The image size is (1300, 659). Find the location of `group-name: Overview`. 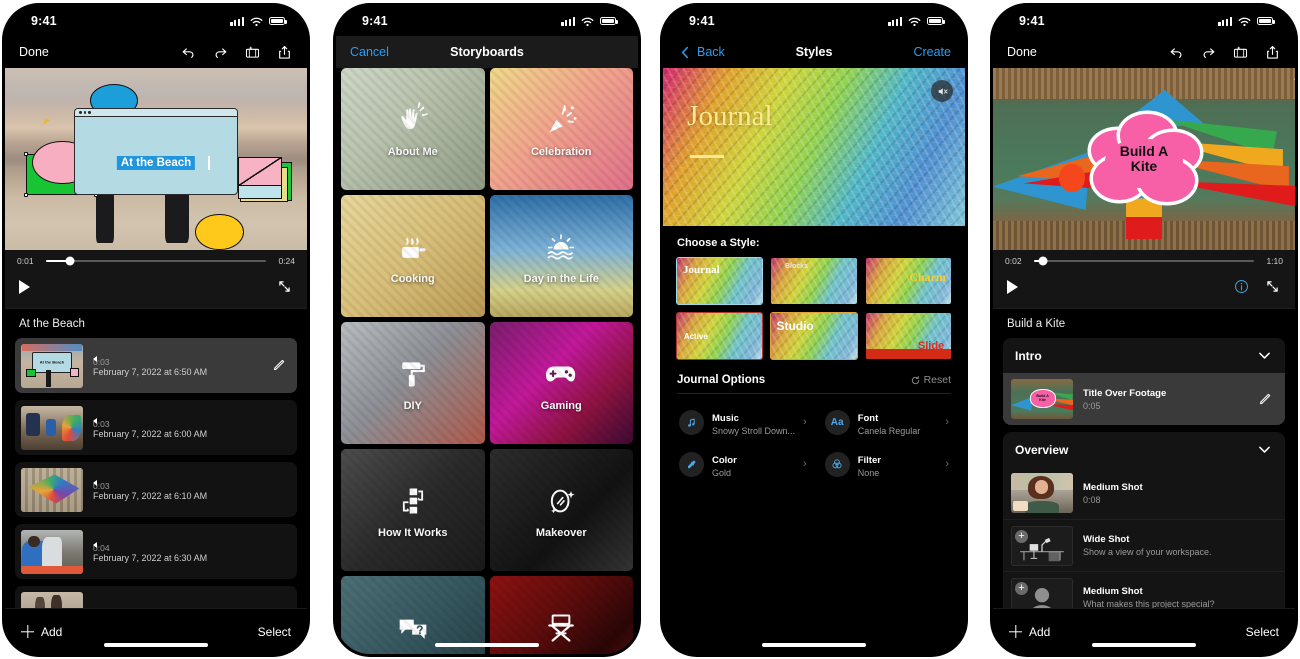

group-name: Overview is located at coordinates (1042, 449).